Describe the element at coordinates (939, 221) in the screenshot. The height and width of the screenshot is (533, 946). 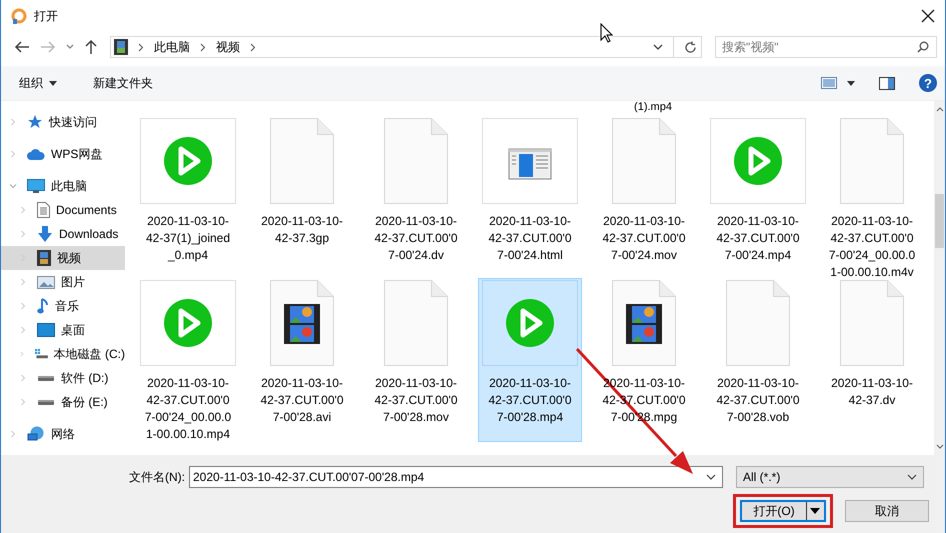
I see `scroll-thumb` at that location.